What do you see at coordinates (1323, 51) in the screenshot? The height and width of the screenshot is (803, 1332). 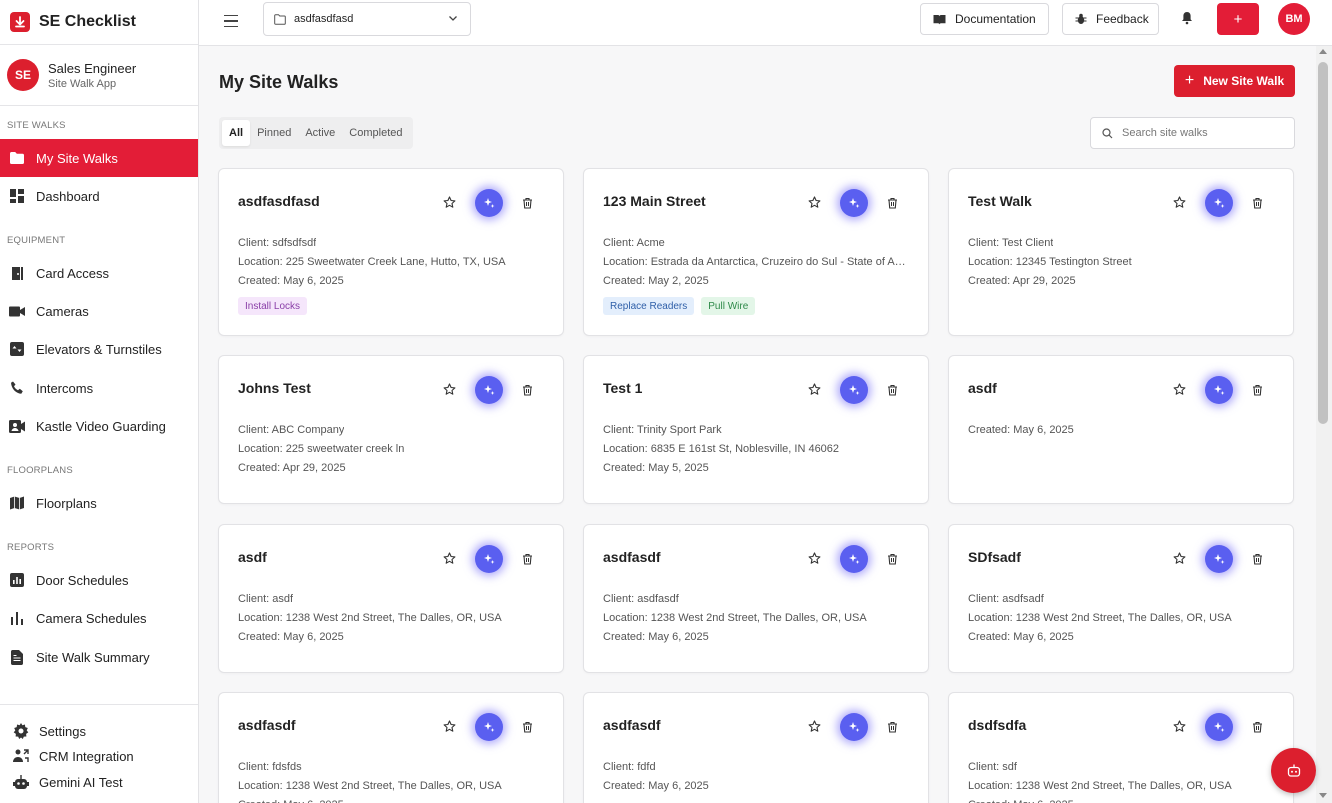 I see `scroll-up-arrow-icon` at bounding box center [1323, 51].